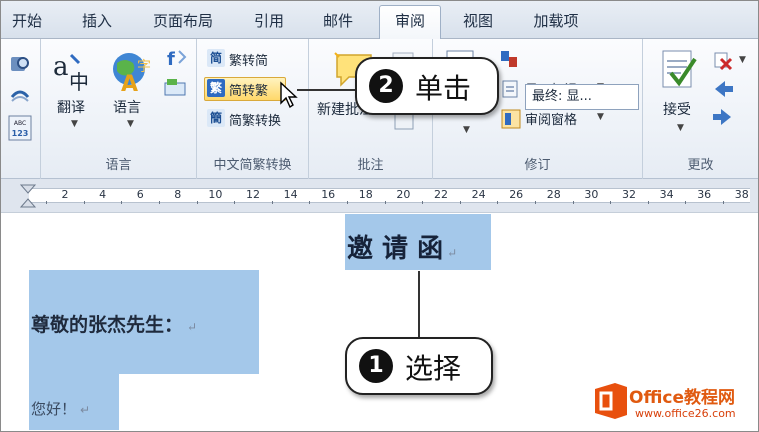 This screenshot has width=759, height=432. Describe the element at coordinates (723, 89) in the screenshot. I see `previous-change-icon` at that location.